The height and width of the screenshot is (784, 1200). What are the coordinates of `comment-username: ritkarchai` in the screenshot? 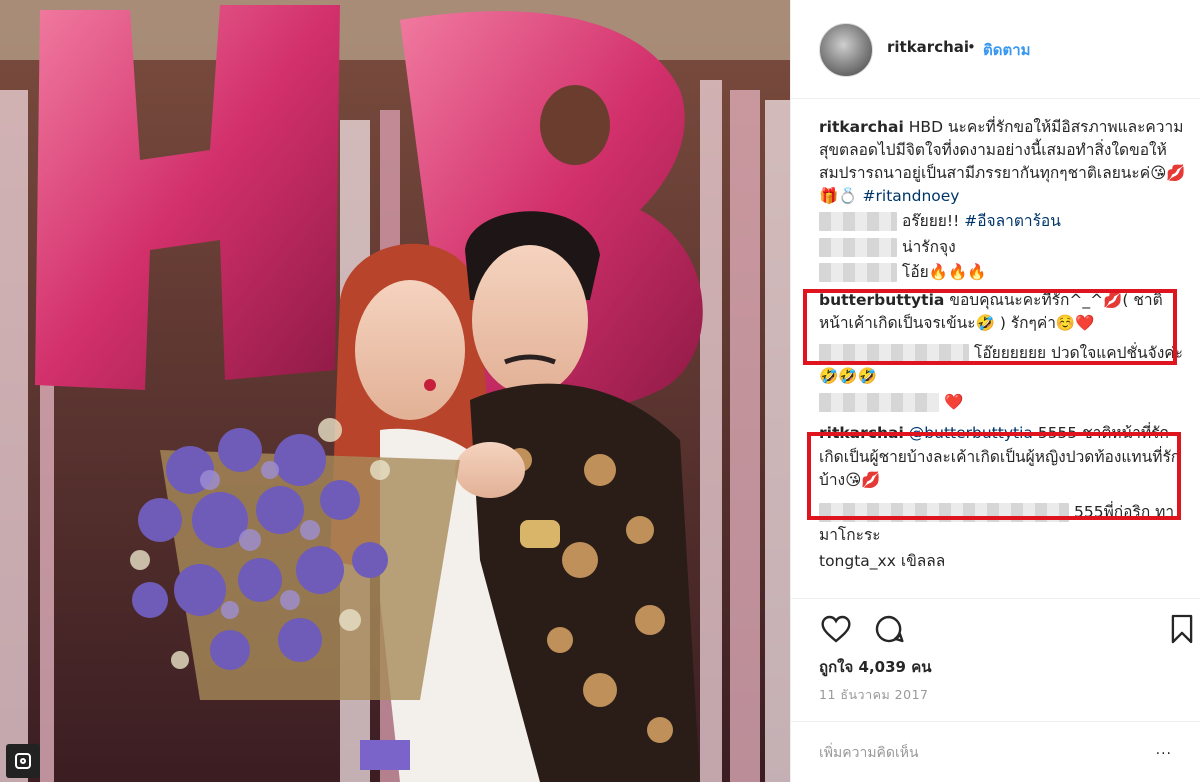 It's located at (861, 127).